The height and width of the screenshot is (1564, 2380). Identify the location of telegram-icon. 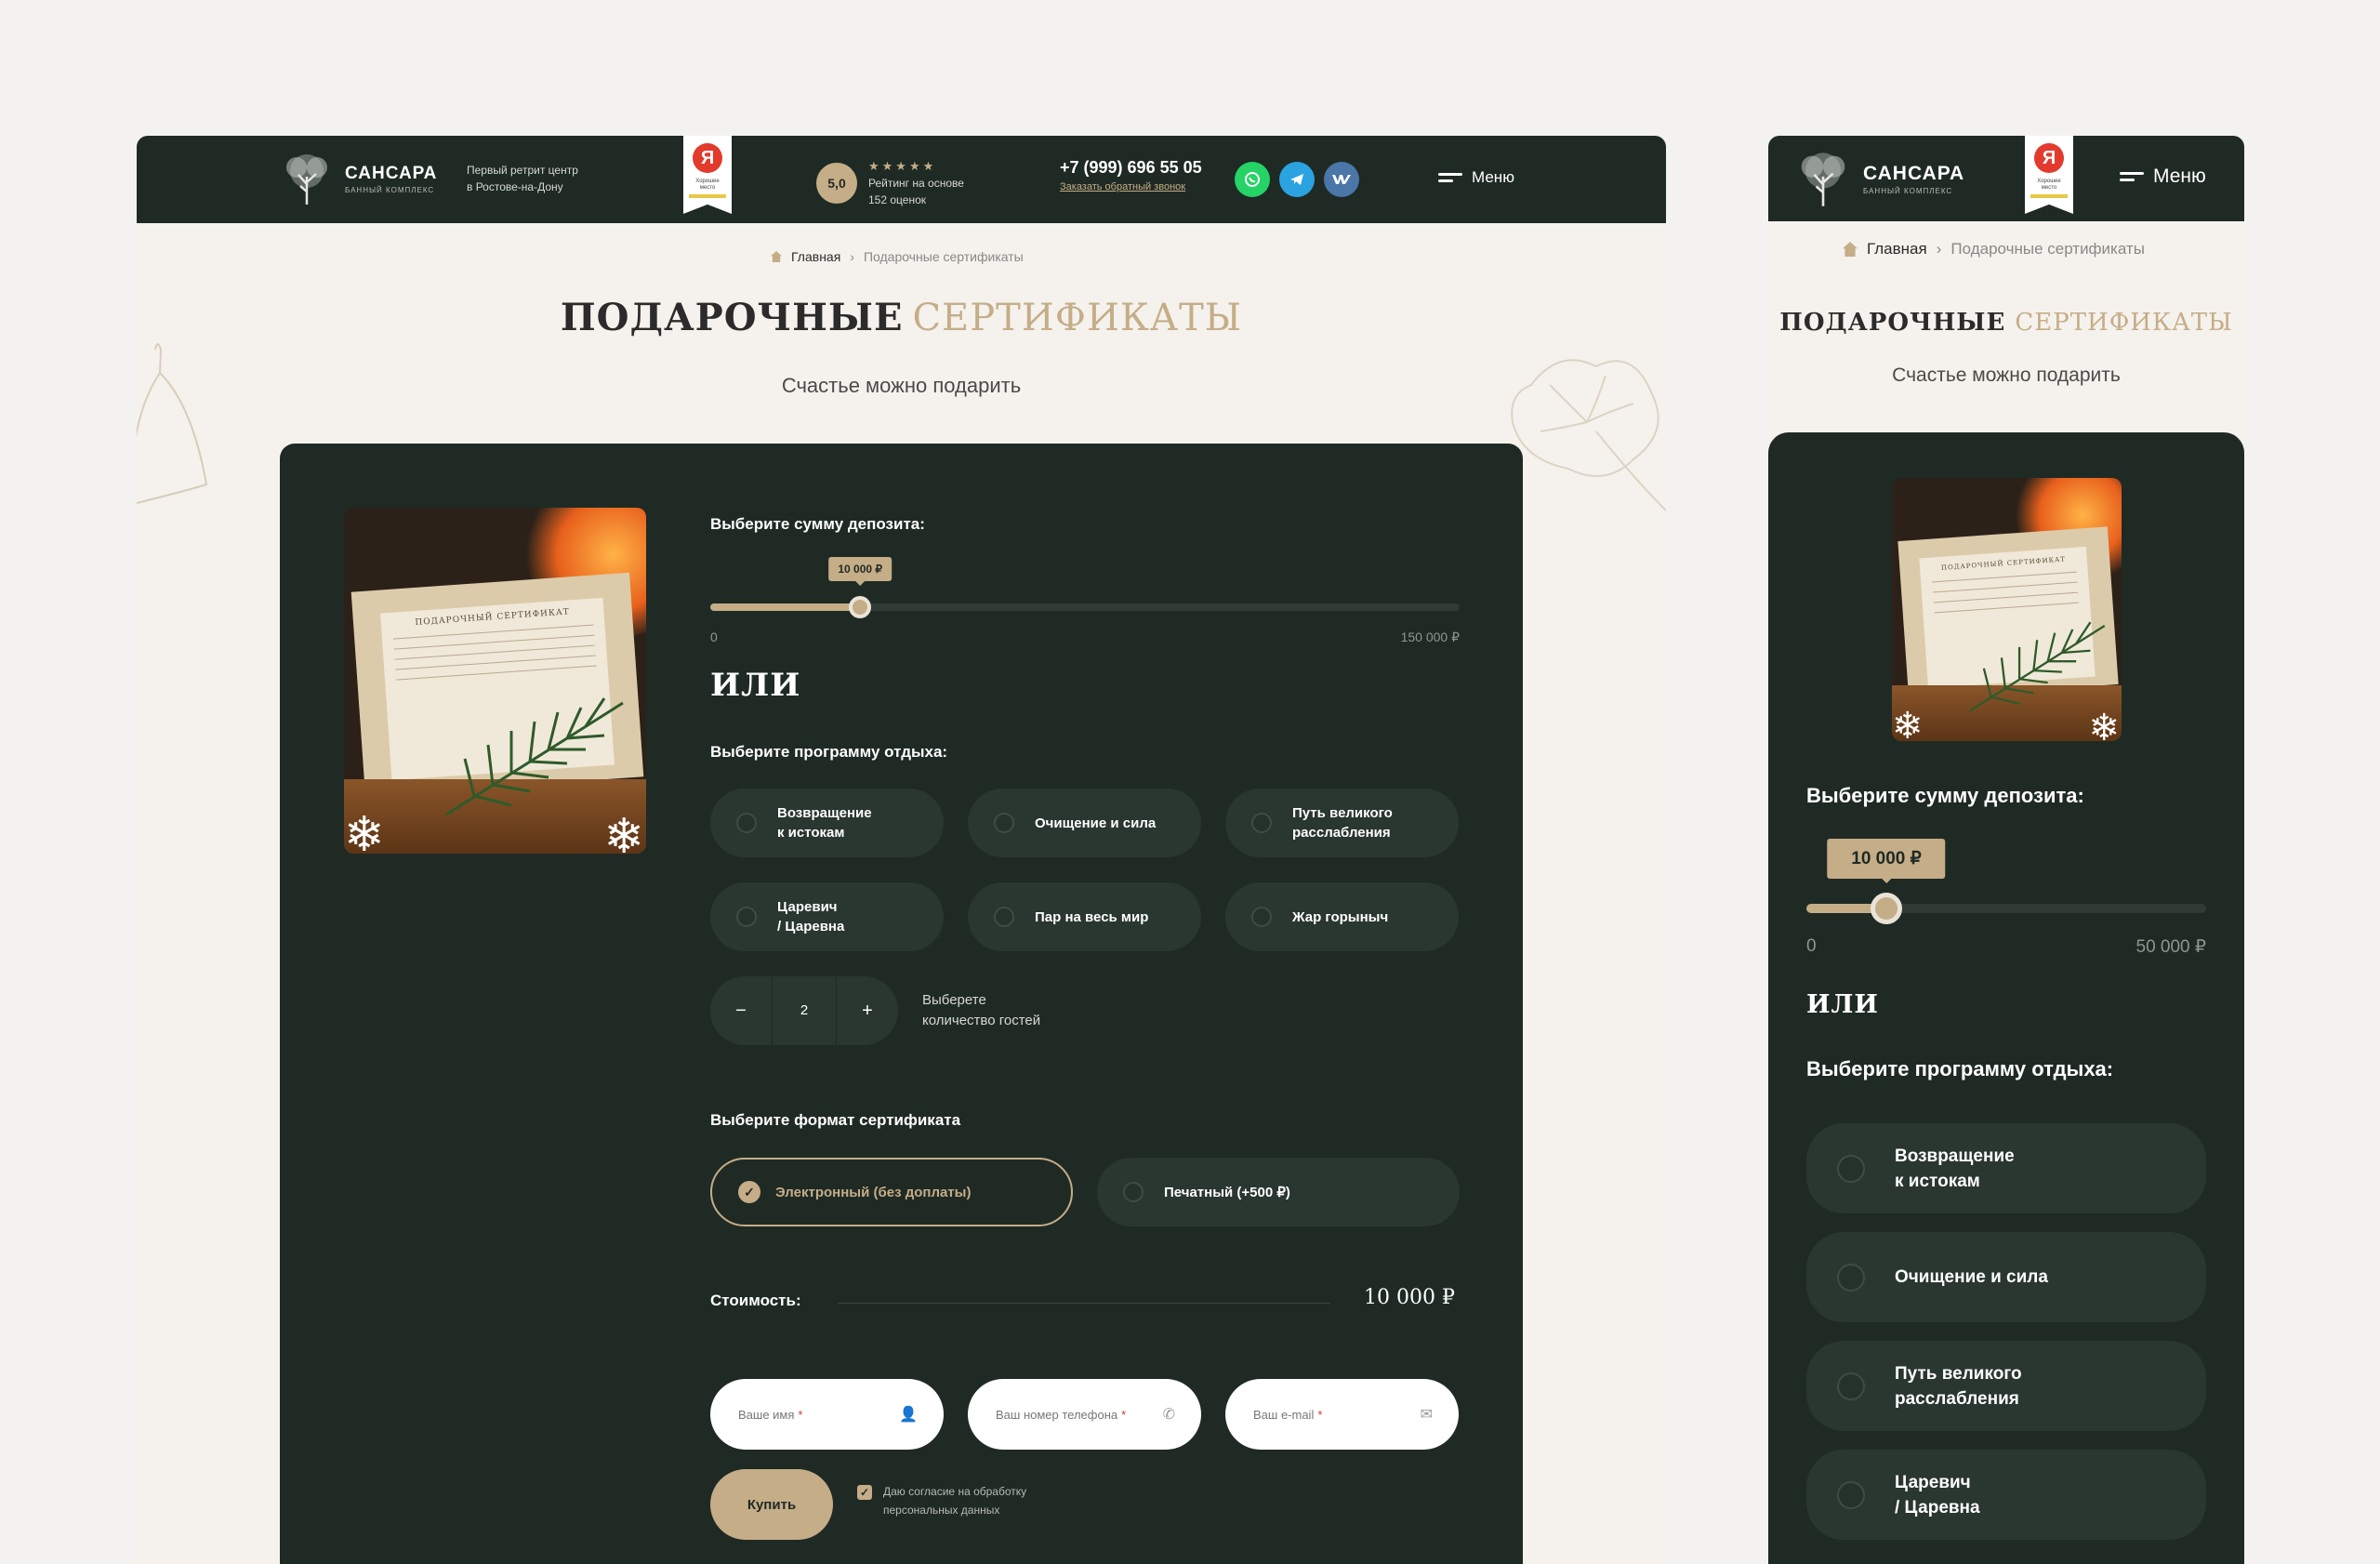
(1297, 180).